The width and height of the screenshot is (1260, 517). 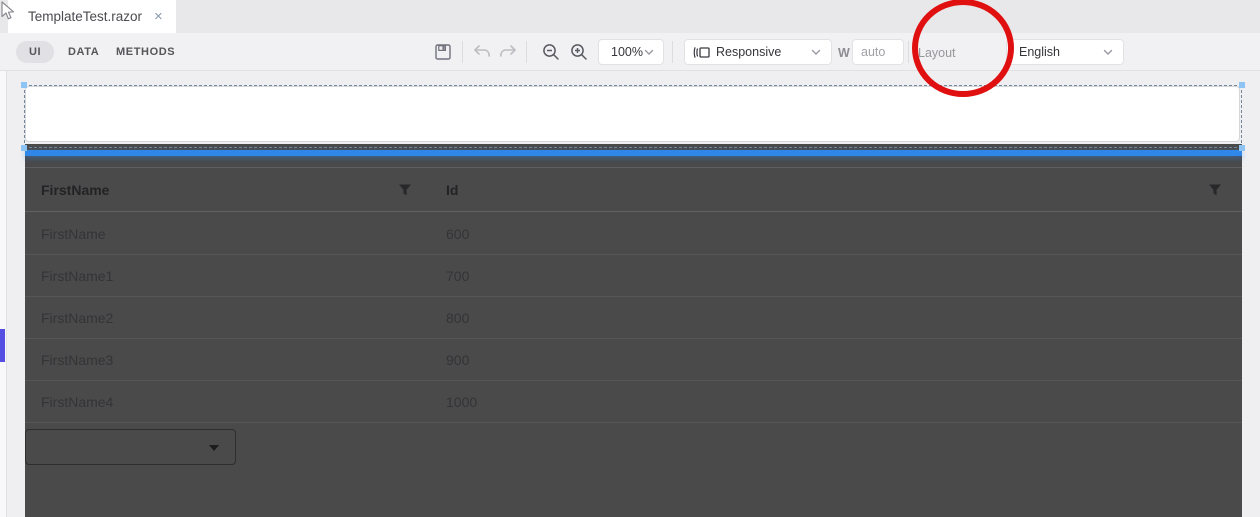 What do you see at coordinates (458, 360) in the screenshot?
I see `cell-id: 900` at bounding box center [458, 360].